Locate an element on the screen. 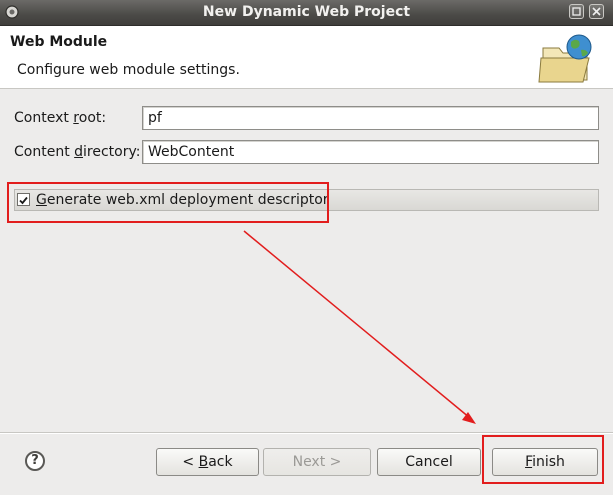 This screenshot has width=613, height=495. window-title: New Dynamic Web Project is located at coordinates (306, 12).